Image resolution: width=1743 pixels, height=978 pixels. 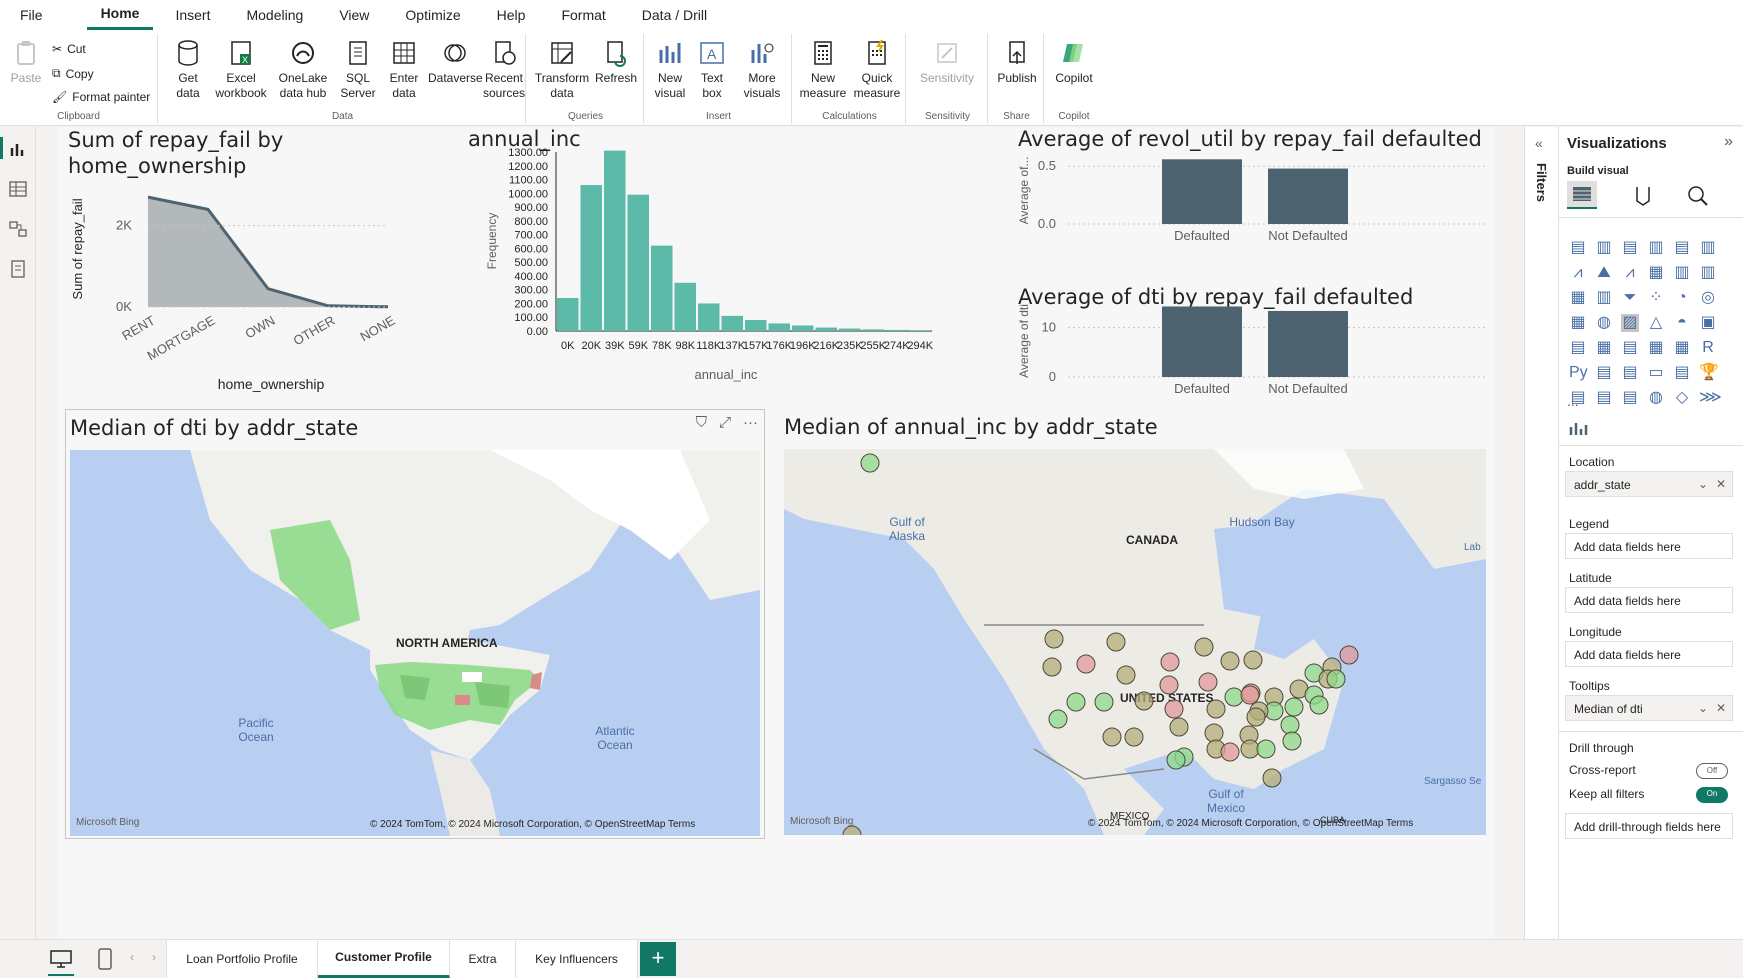 What do you see at coordinates (1649, 826) in the screenshot?
I see `drill-through-well: Add drill-through fields here` at bounding box center [1649, 826].